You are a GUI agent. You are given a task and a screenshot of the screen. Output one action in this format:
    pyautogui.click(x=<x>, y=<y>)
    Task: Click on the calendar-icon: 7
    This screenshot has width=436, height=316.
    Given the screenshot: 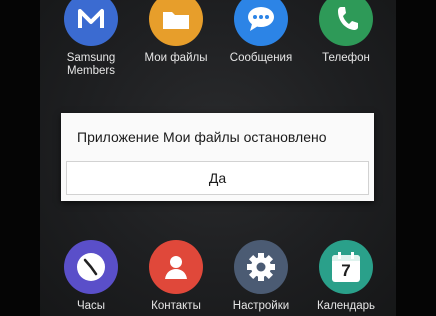 What is the action you would take?
    pyautogui.click(x=346, y=267)
    